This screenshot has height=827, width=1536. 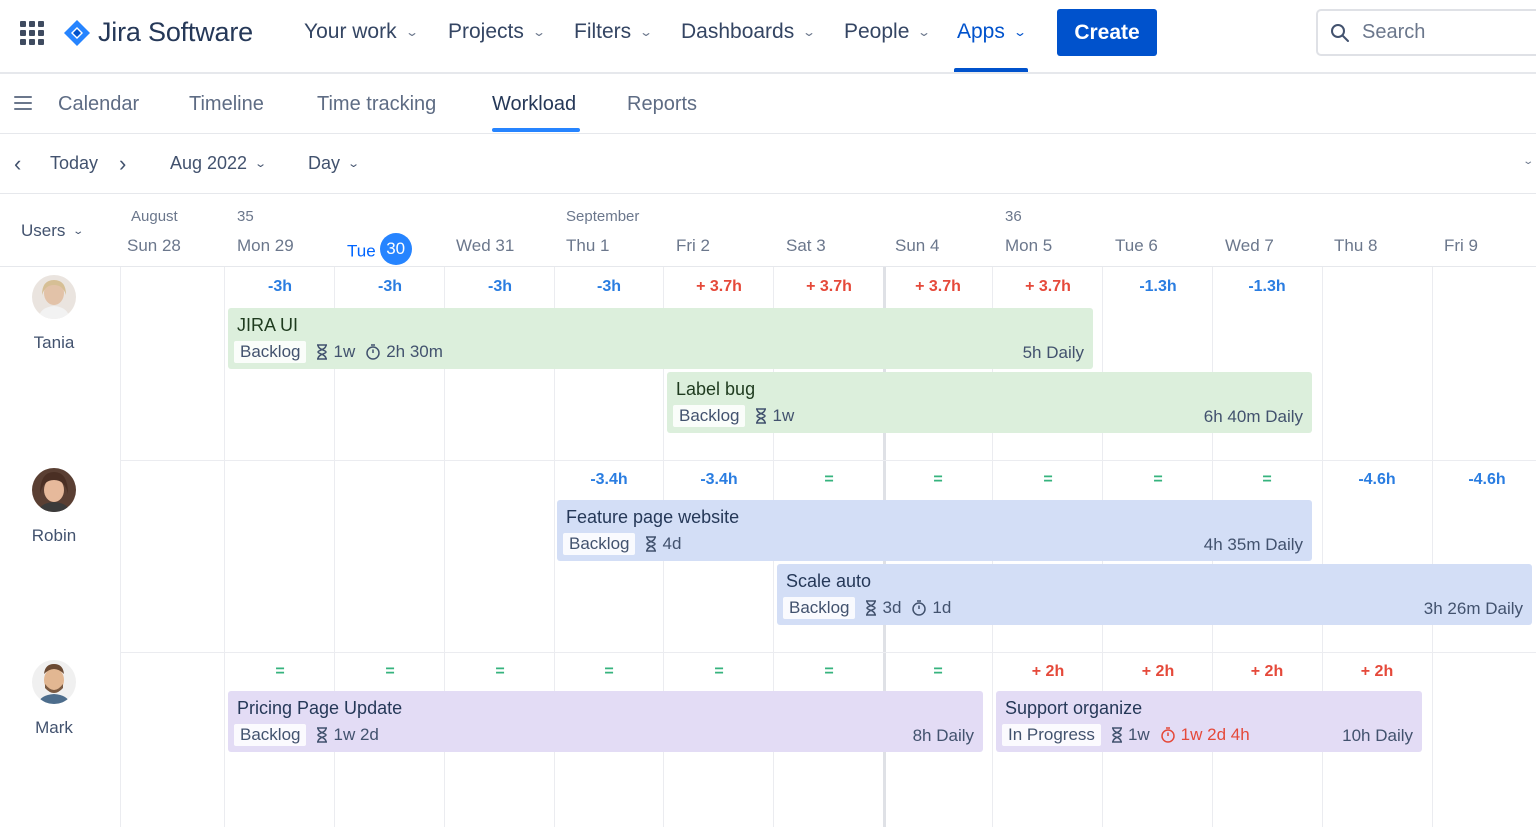 What do you see at coordinates (748, 32) in the screenshot?
I see `nav-dashboards: Dashboards ⌄` at bounding box center [748, 32].